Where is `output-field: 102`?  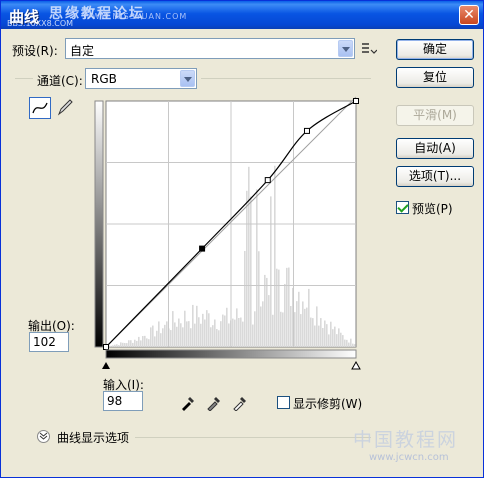 output-field: 102 is located at coordinates (49, 342).